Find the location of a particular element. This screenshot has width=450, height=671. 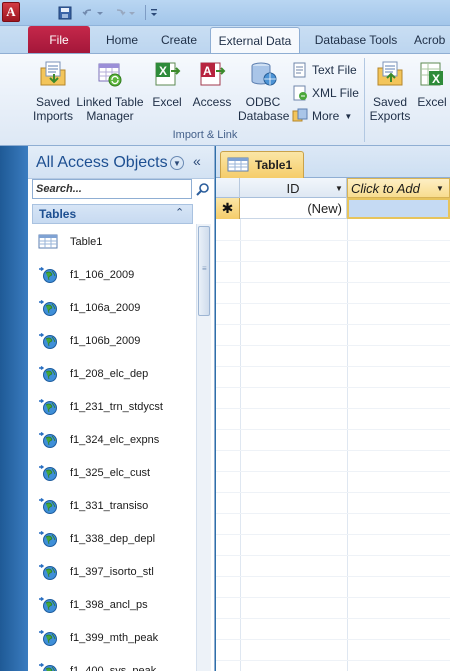

nav-item-table: f1_331_transiso is located at coordinates (112, 506).